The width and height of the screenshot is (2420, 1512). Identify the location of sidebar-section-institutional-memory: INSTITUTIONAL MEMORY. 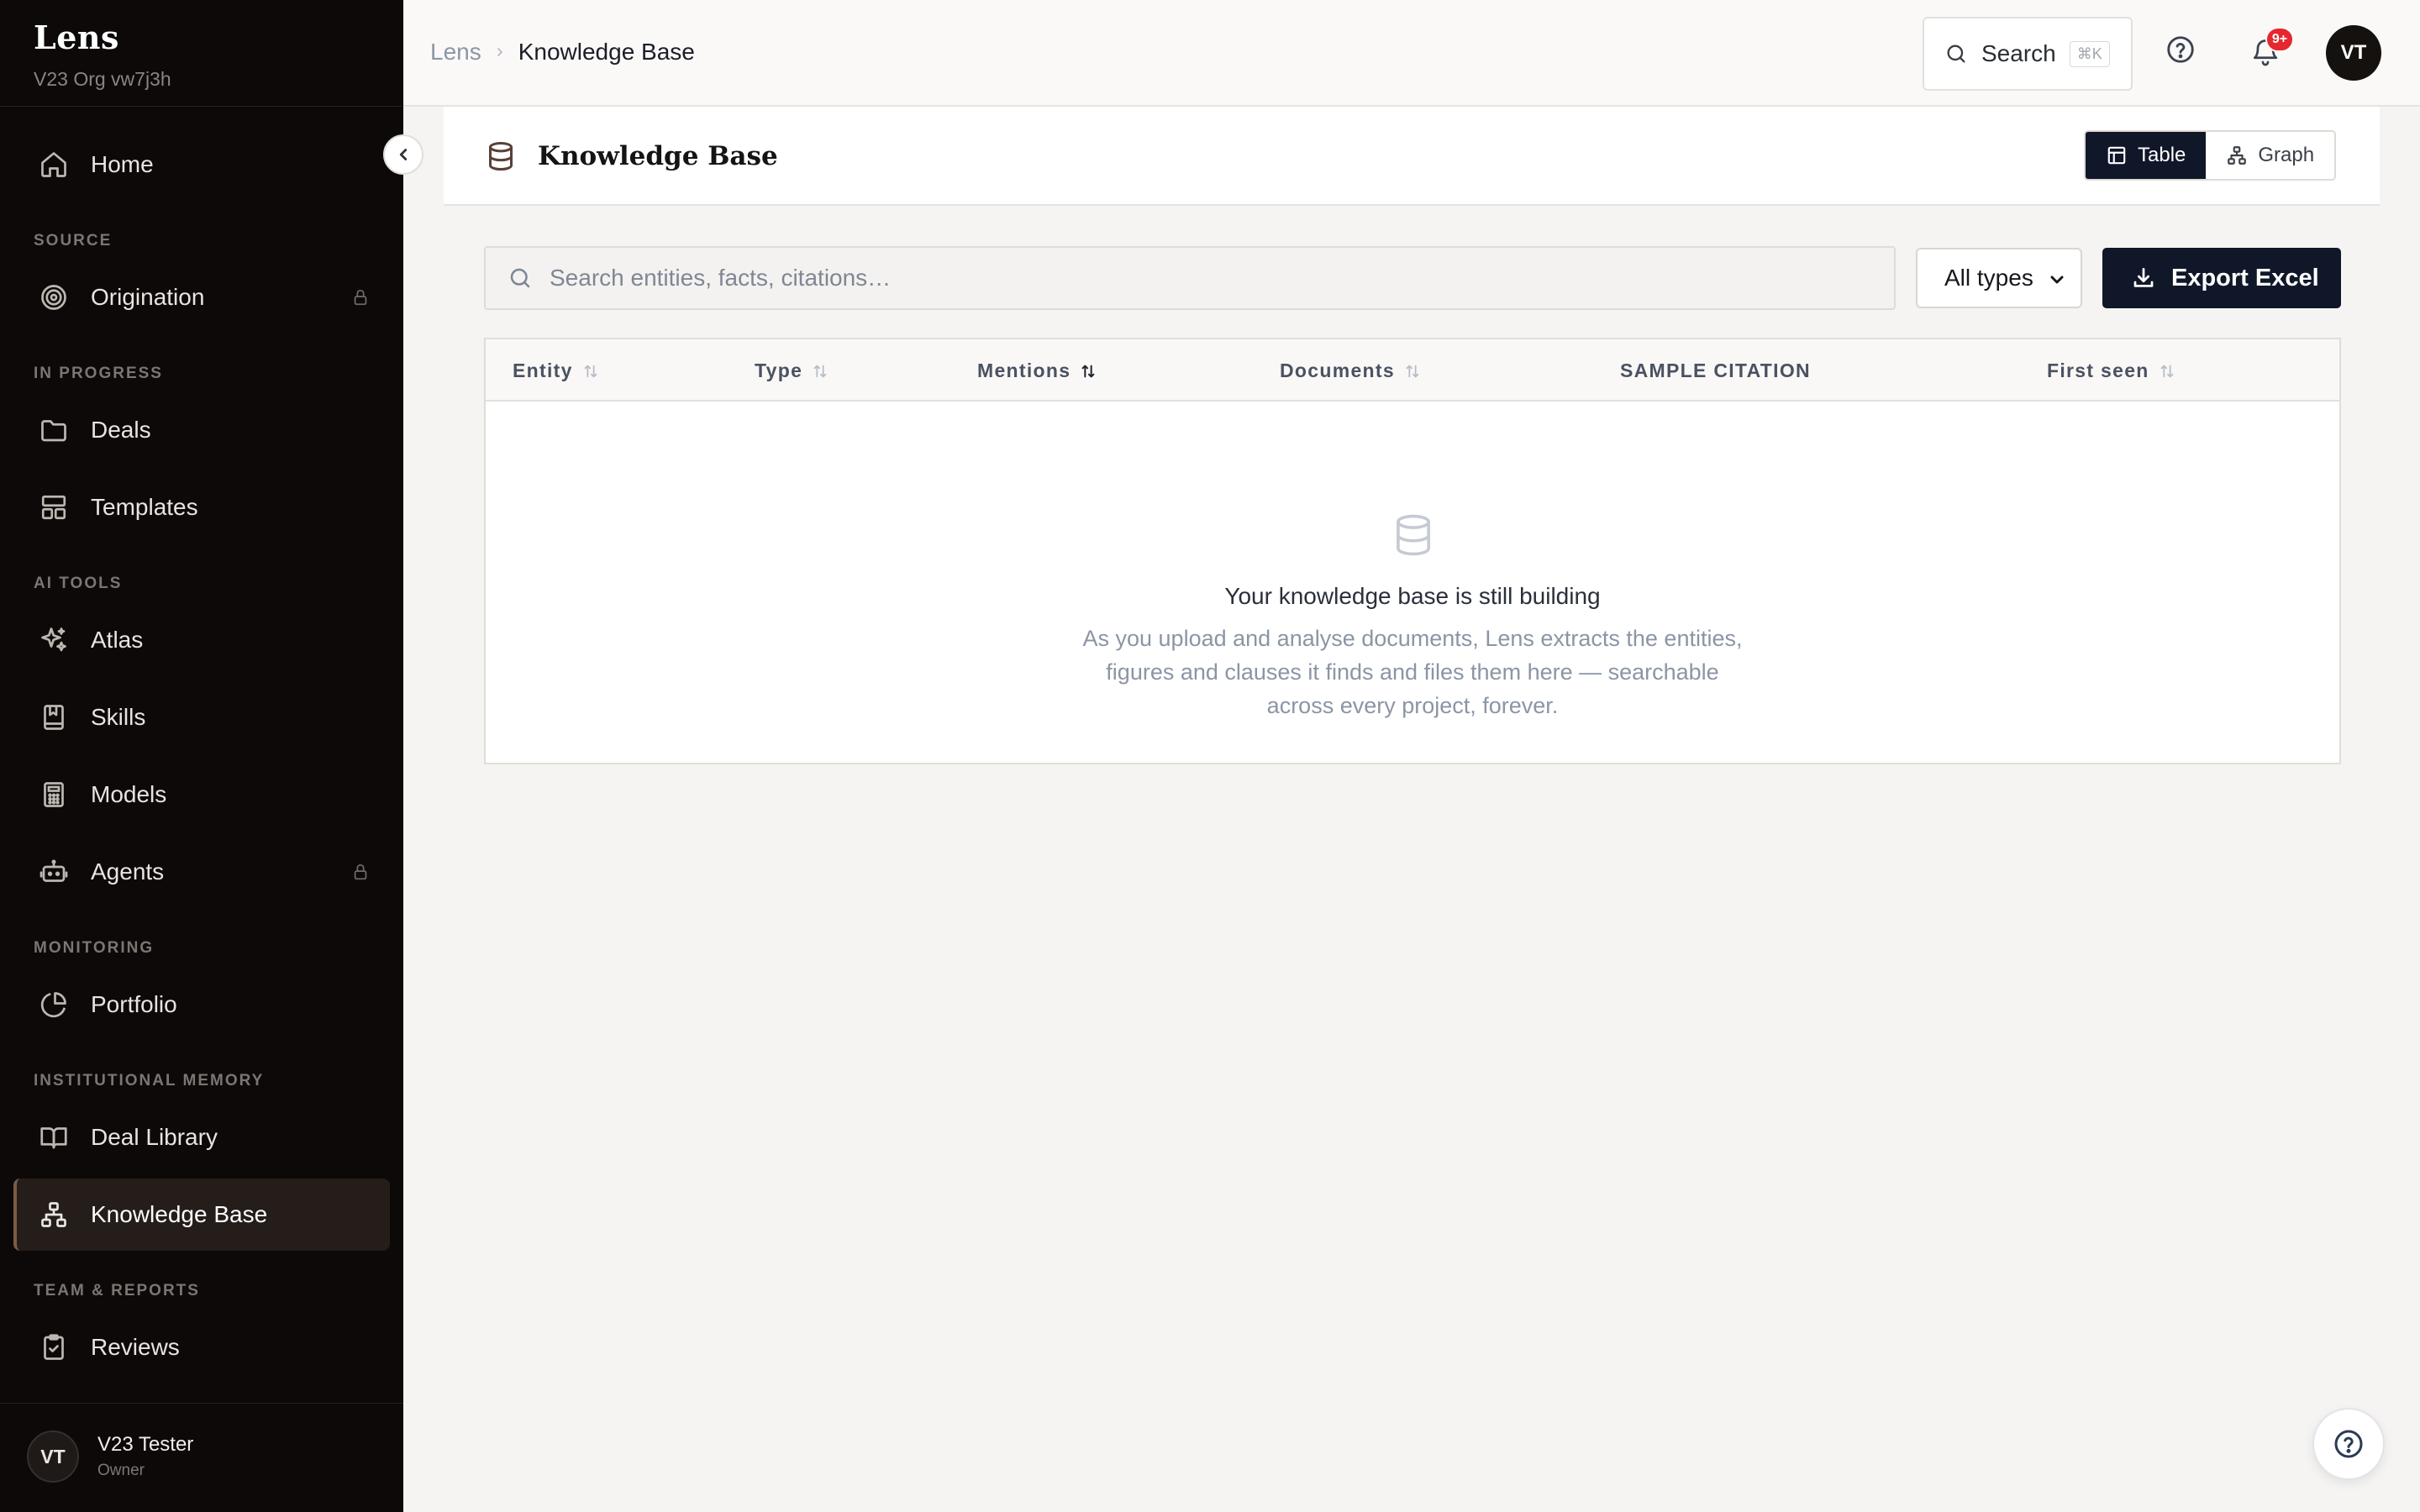
(149, 1080).